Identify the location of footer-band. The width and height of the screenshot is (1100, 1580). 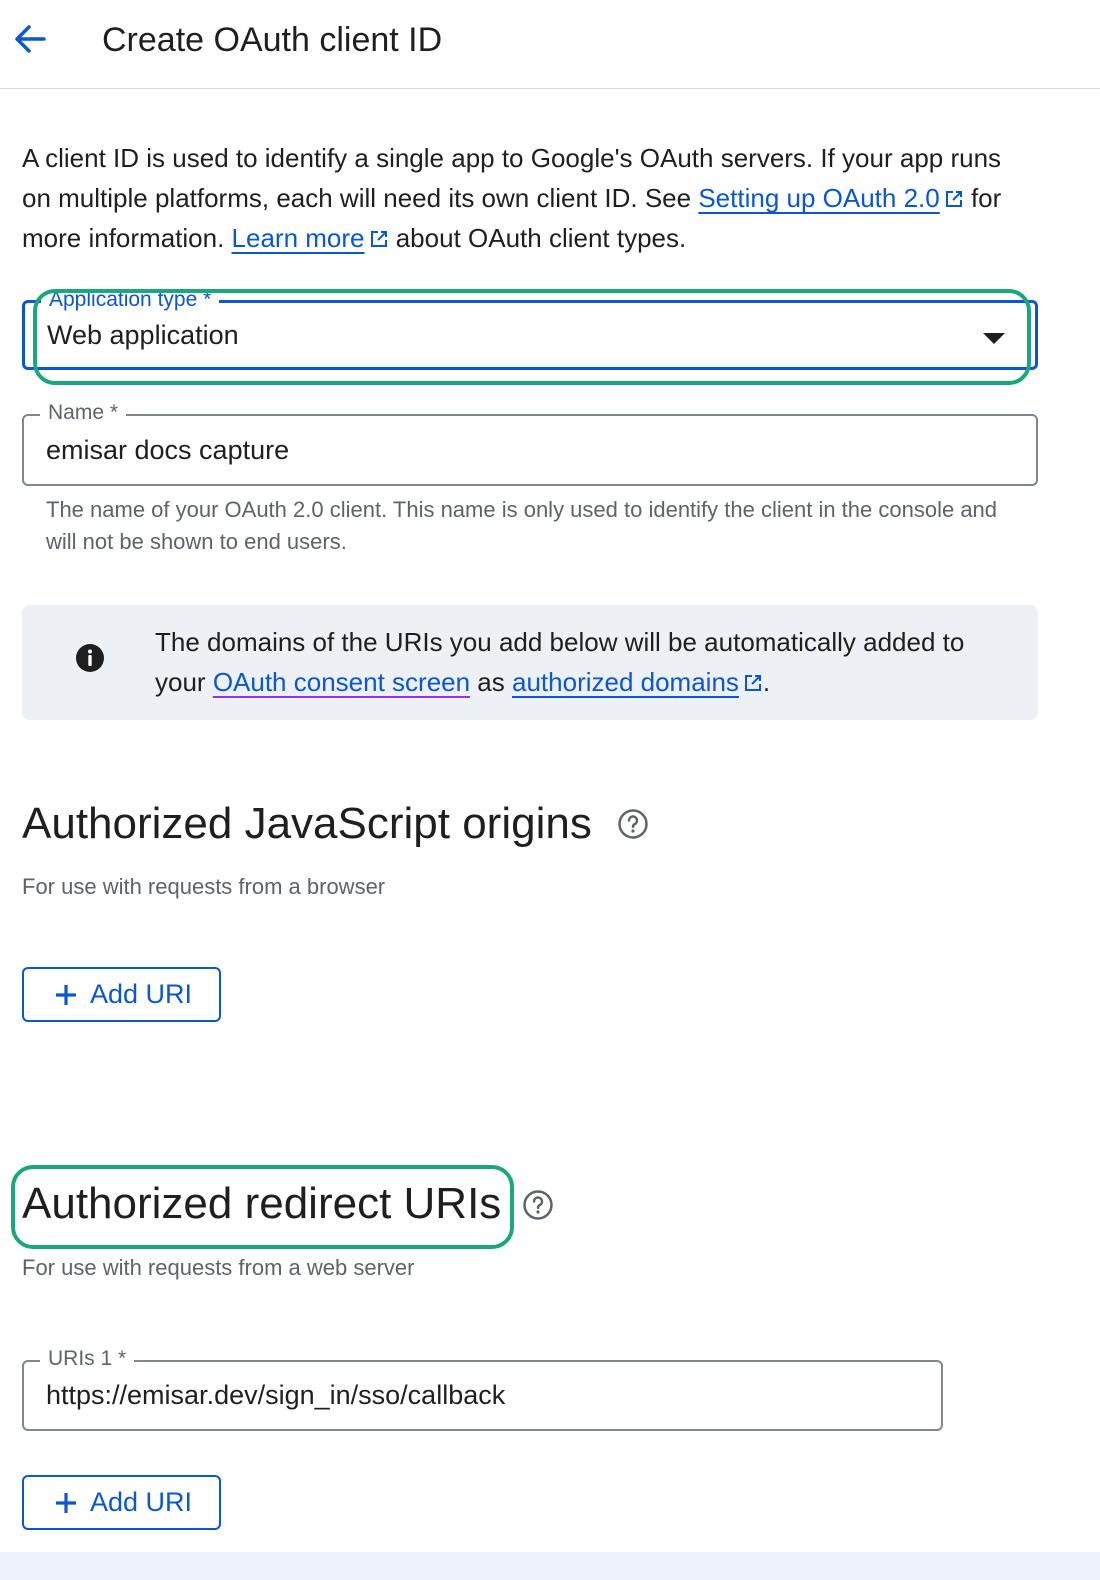
(550, 1566).